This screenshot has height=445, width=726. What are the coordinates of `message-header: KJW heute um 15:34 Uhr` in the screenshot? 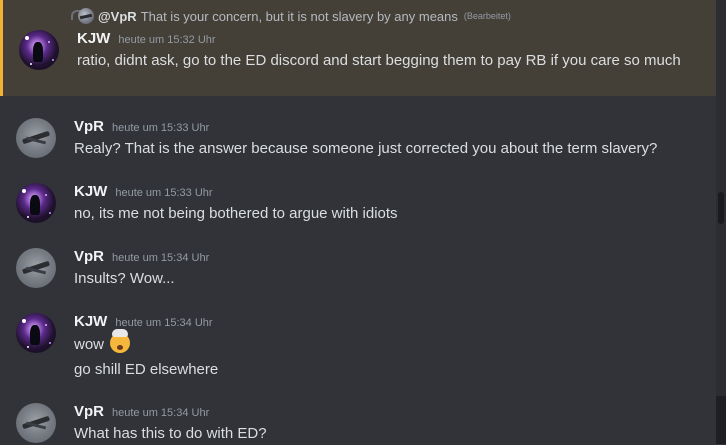 It's located at (143, 321).